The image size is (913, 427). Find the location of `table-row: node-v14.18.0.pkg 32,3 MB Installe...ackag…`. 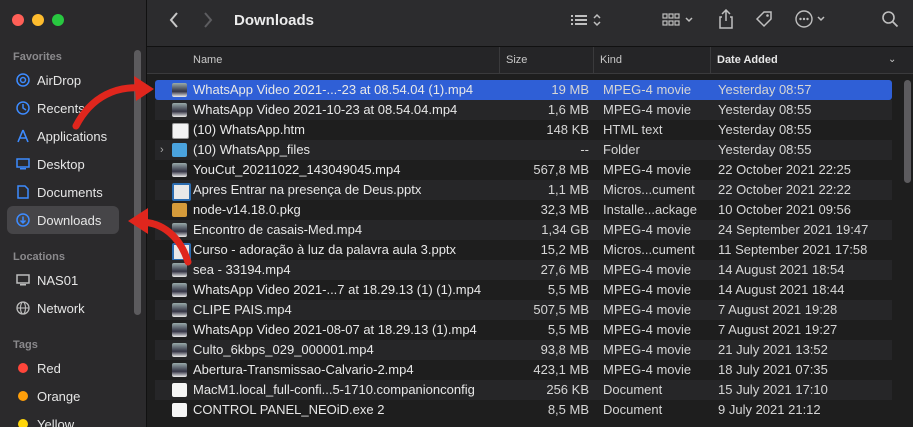

table-row: node-v14.18.0.pkg 32,3 MB Installe...ackag… is located at coordinates (523, 210).